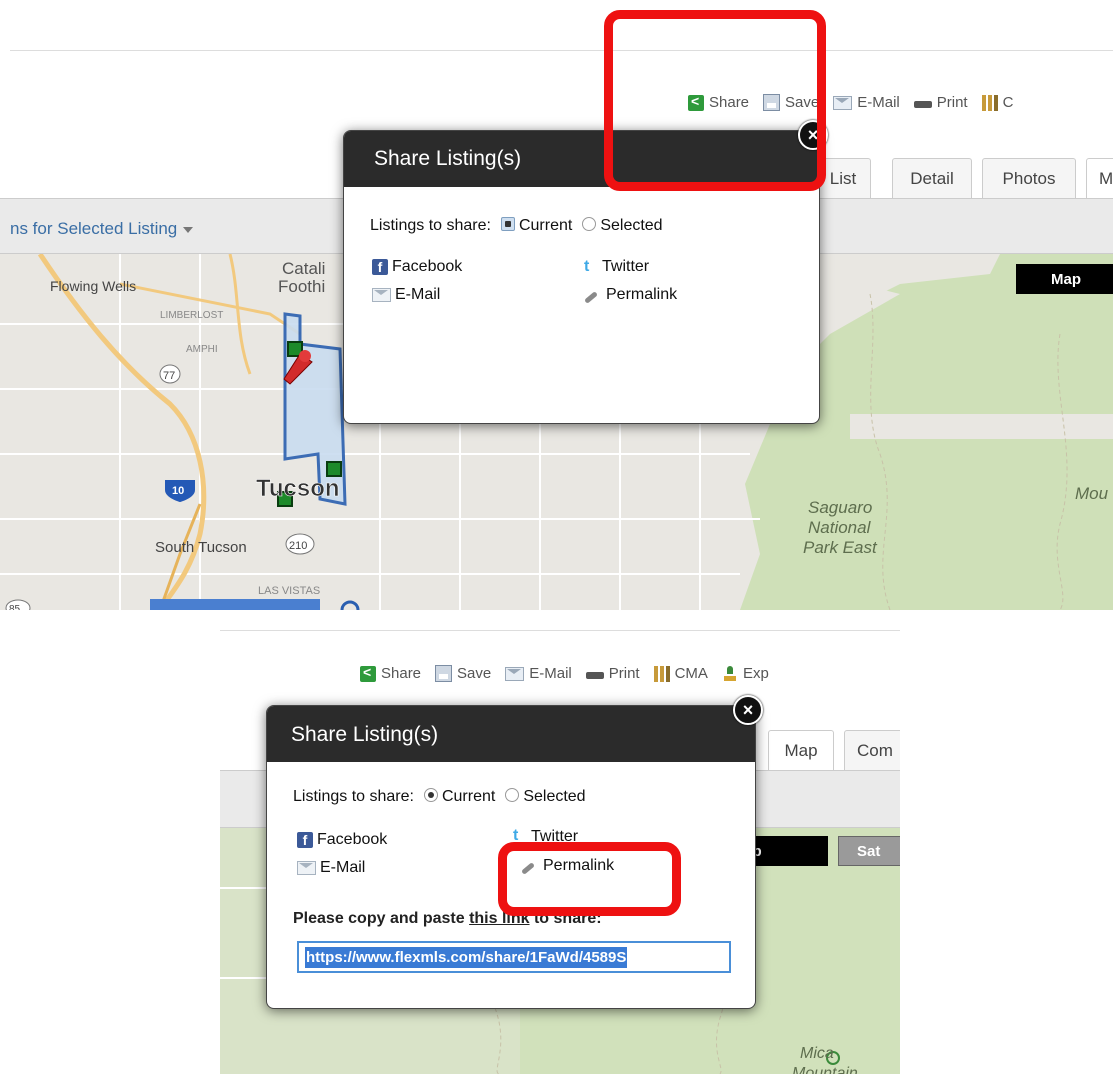 Image resolution: width=1113 pixels, height=1074 pixels. What do you see at coordinates (730, 673) in the screenshot?
I see `export-icon` at bounding box center [730, 673].